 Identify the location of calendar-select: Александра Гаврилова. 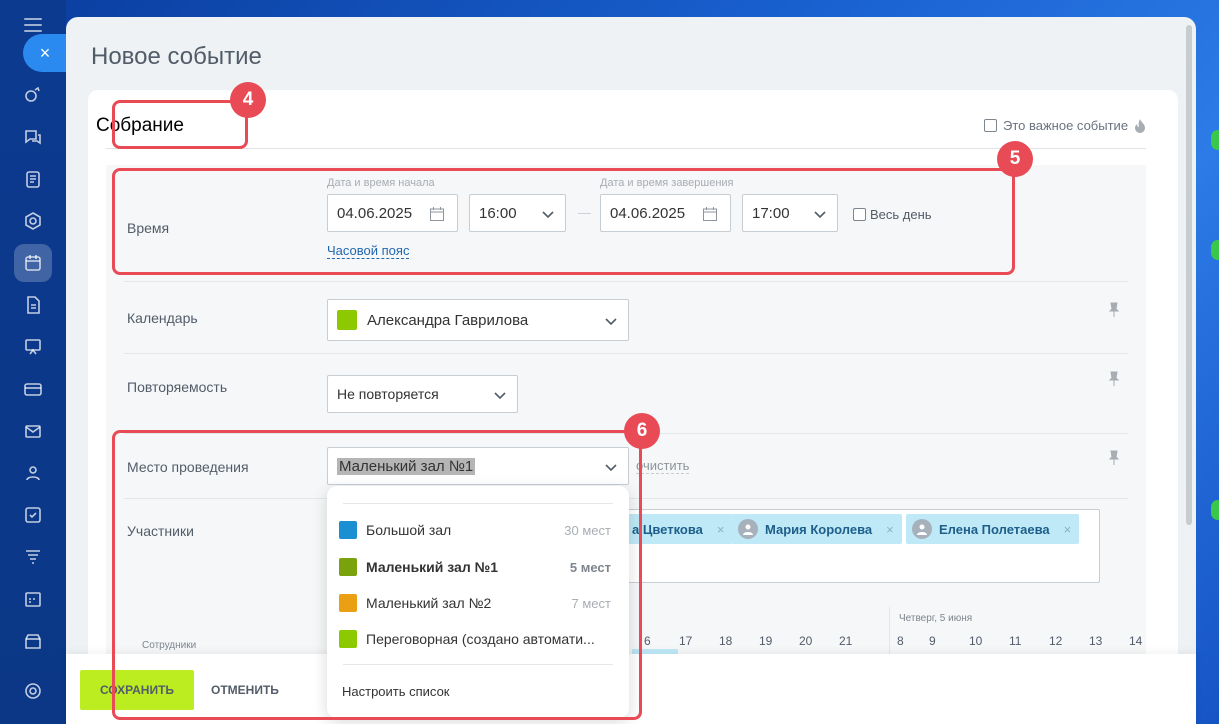
(478, 320).